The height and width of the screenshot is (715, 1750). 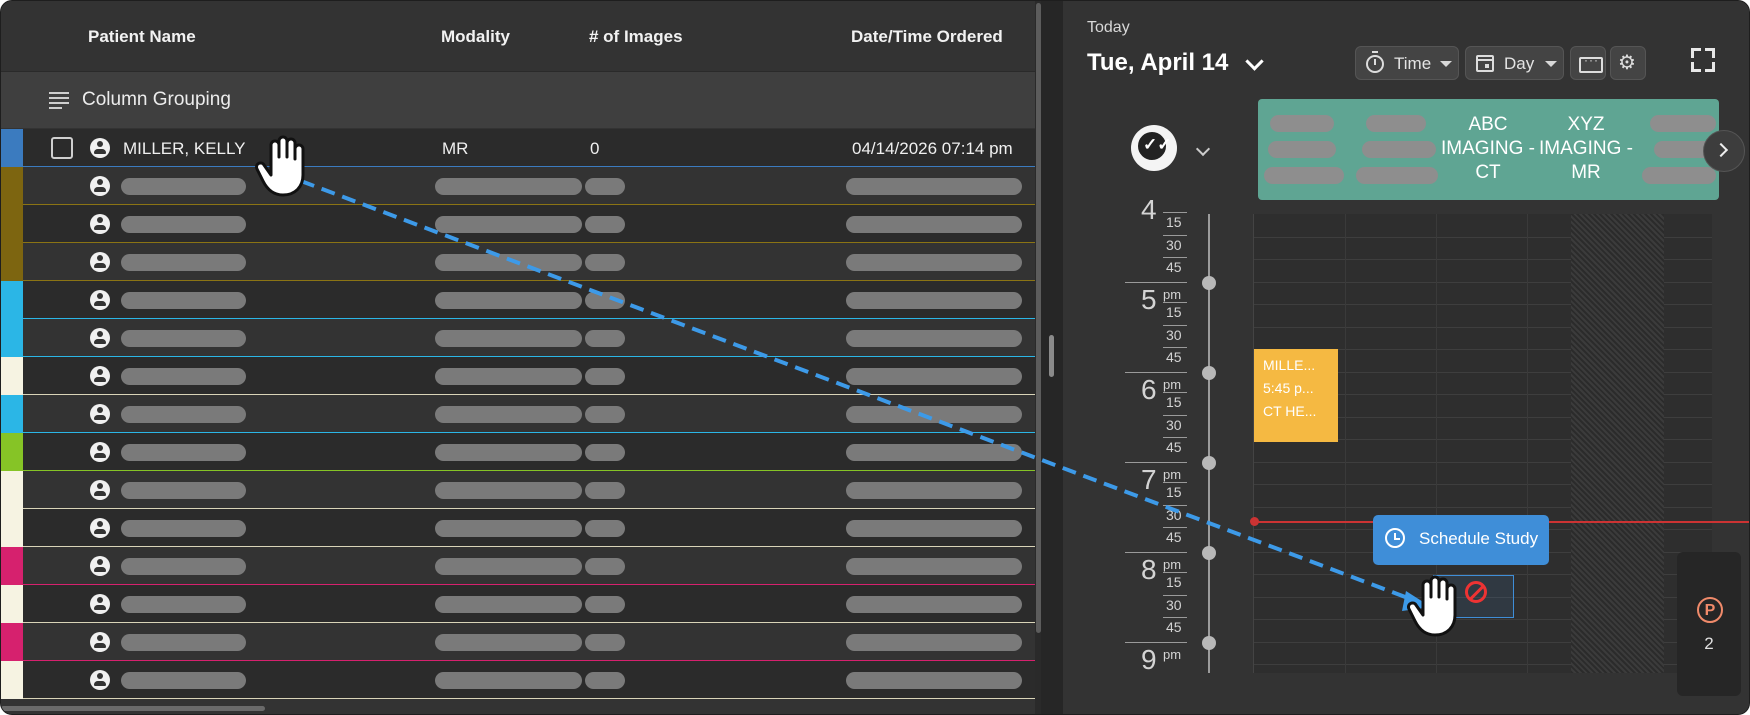 What do you see at coordinates (1156, 282) in the screenshot?
I see `hour-tick` at bounding box center [1156, 282].